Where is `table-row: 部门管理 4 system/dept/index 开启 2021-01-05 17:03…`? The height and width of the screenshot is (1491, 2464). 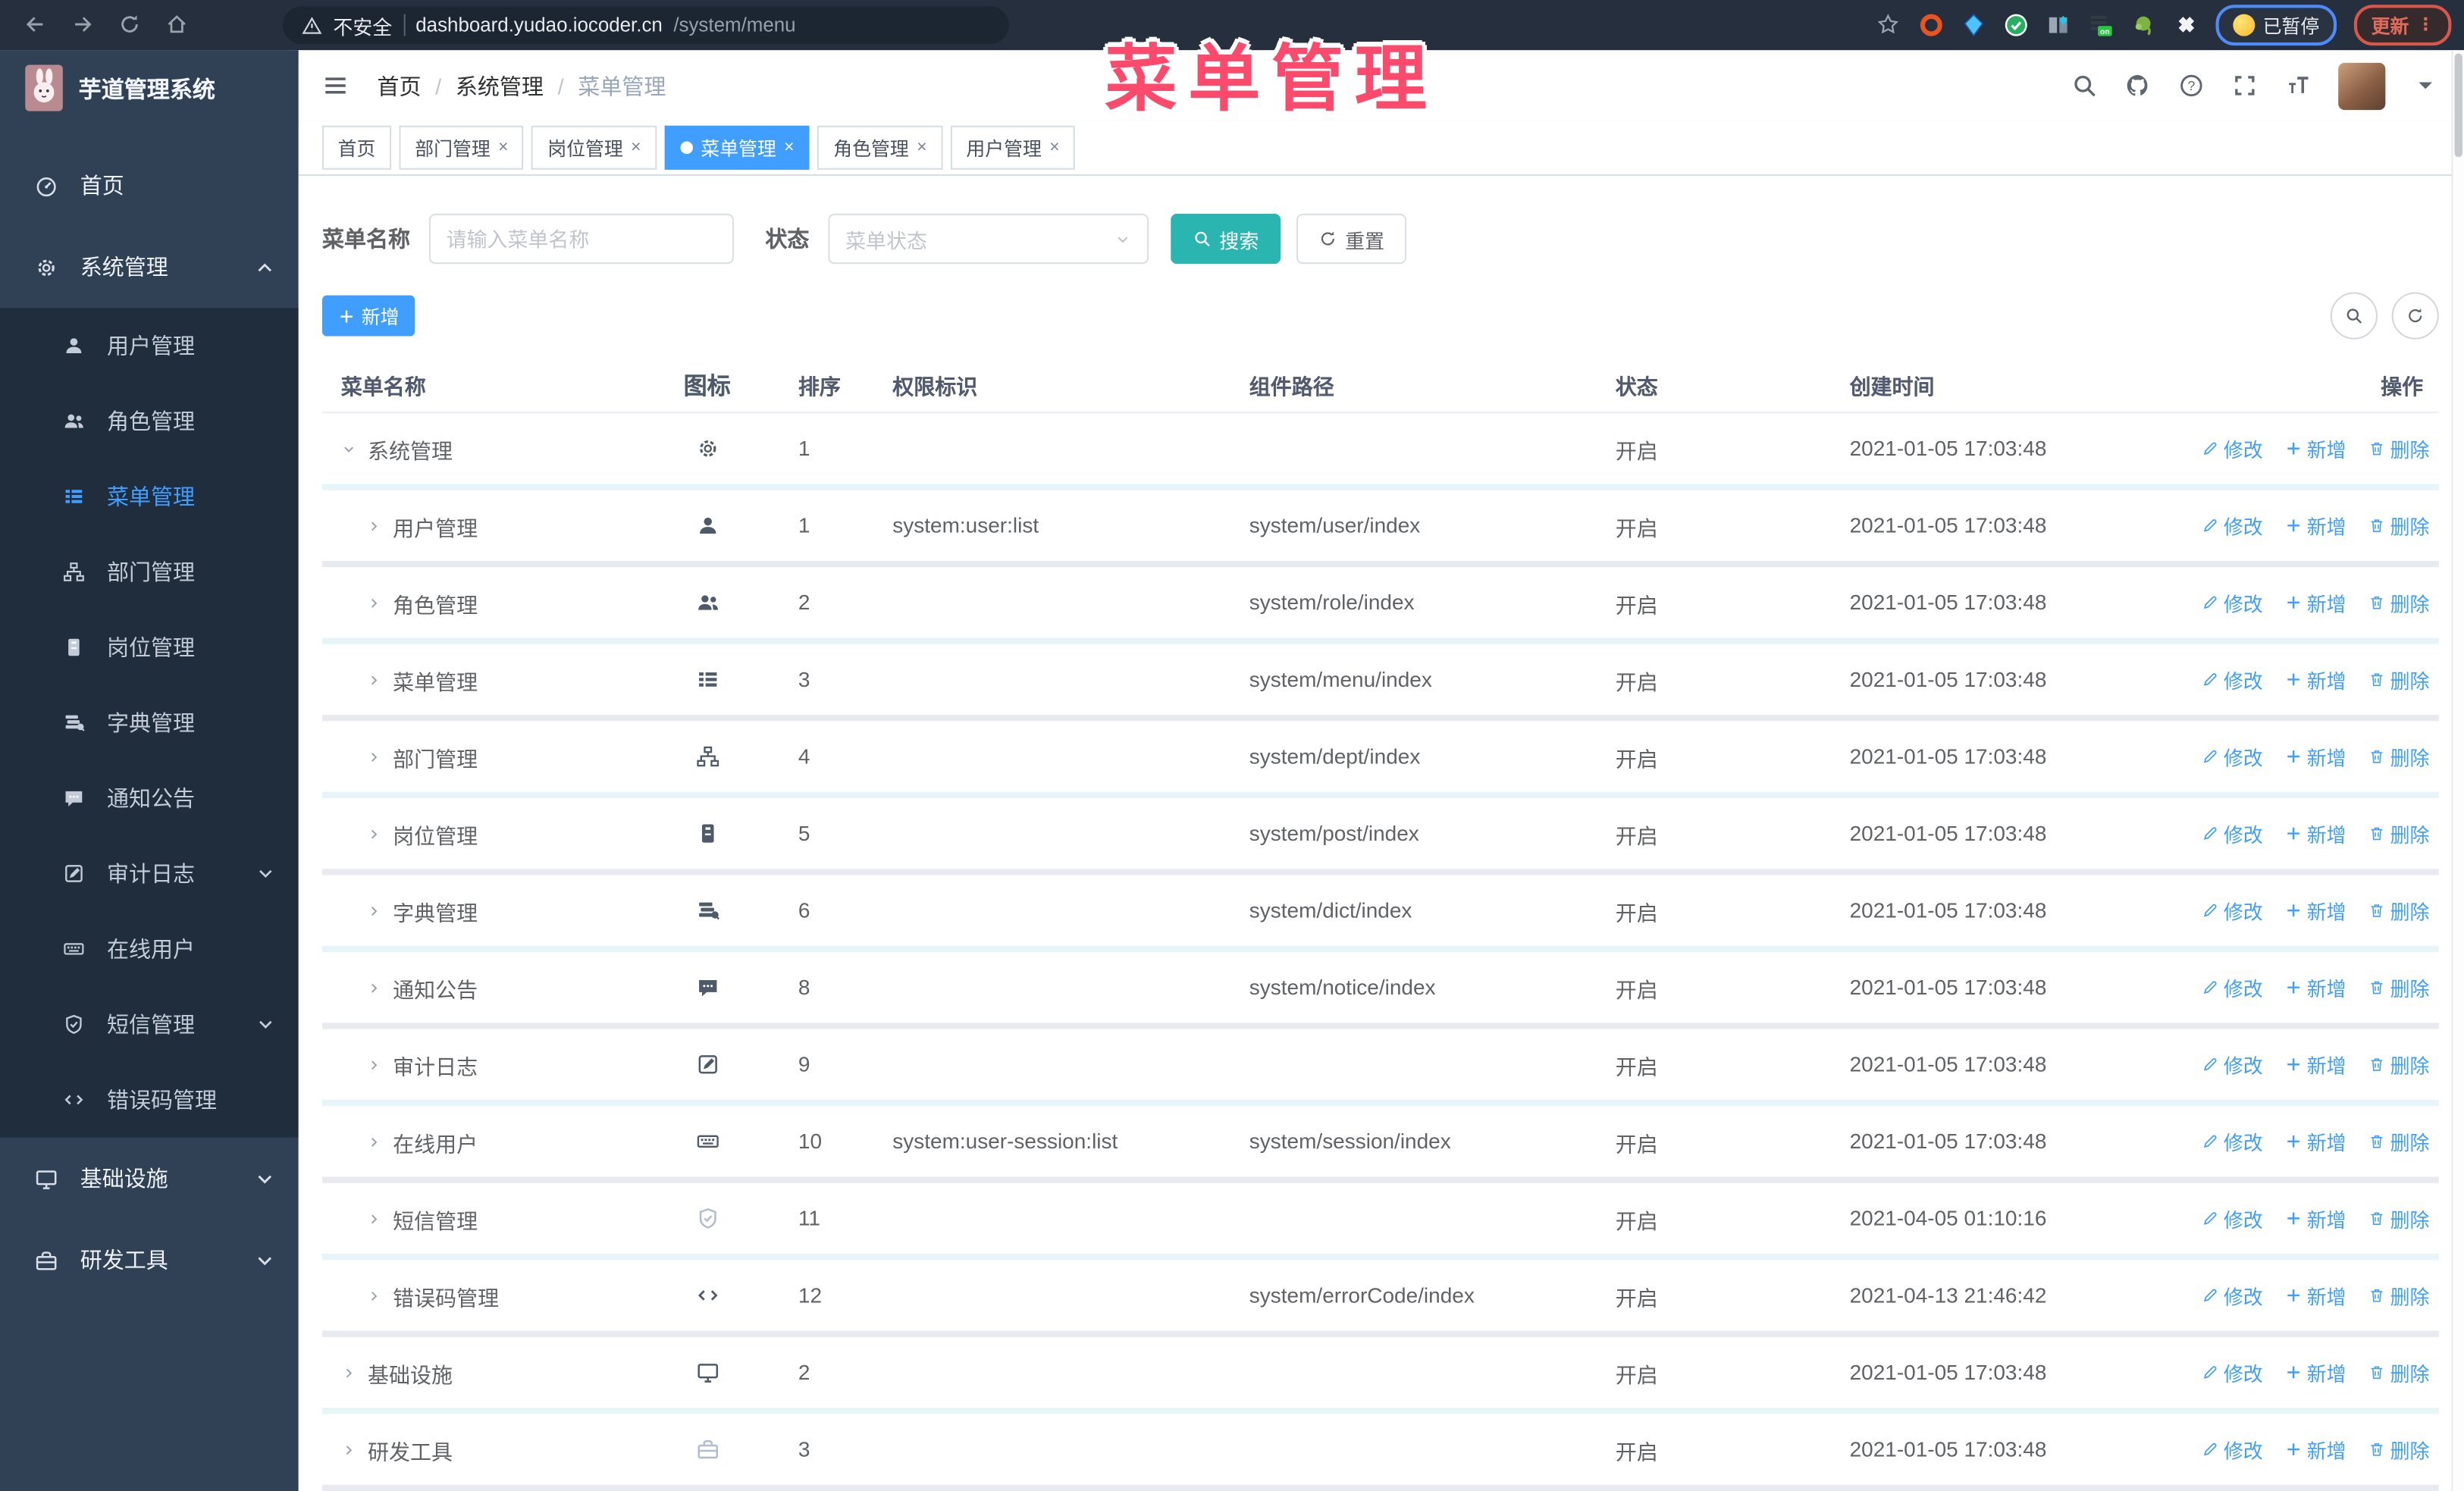
table-row: 部门管理 4 system/dept/index 开启 2021-01-05 17:03… is located at coordinates (1380, 759).